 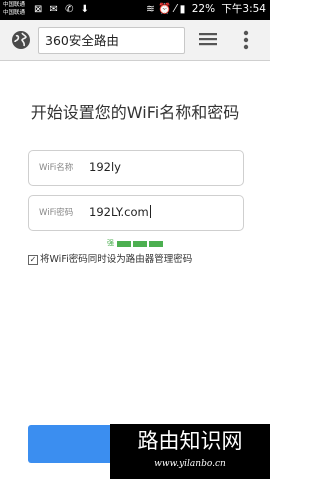 I want to click on wifi-name-value: 192ly, so click(x=105, y=167).